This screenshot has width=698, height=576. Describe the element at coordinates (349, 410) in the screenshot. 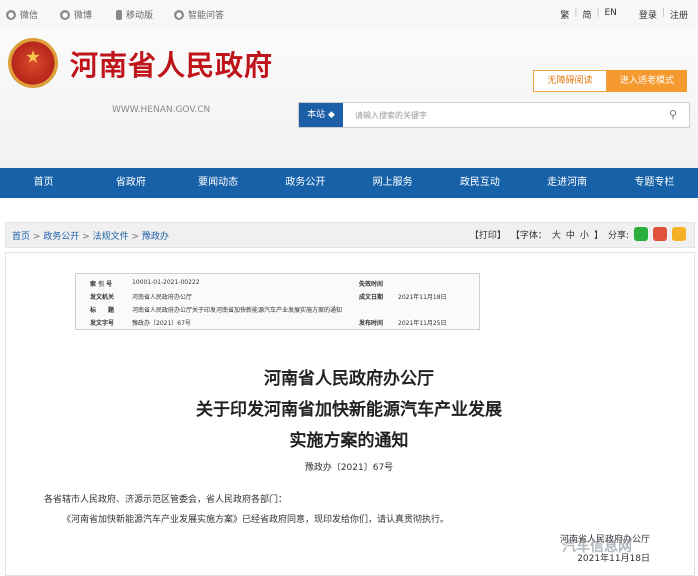

I see `document-title-line2: 关于印发河南省加快新能源汽车产业发展` at that location.